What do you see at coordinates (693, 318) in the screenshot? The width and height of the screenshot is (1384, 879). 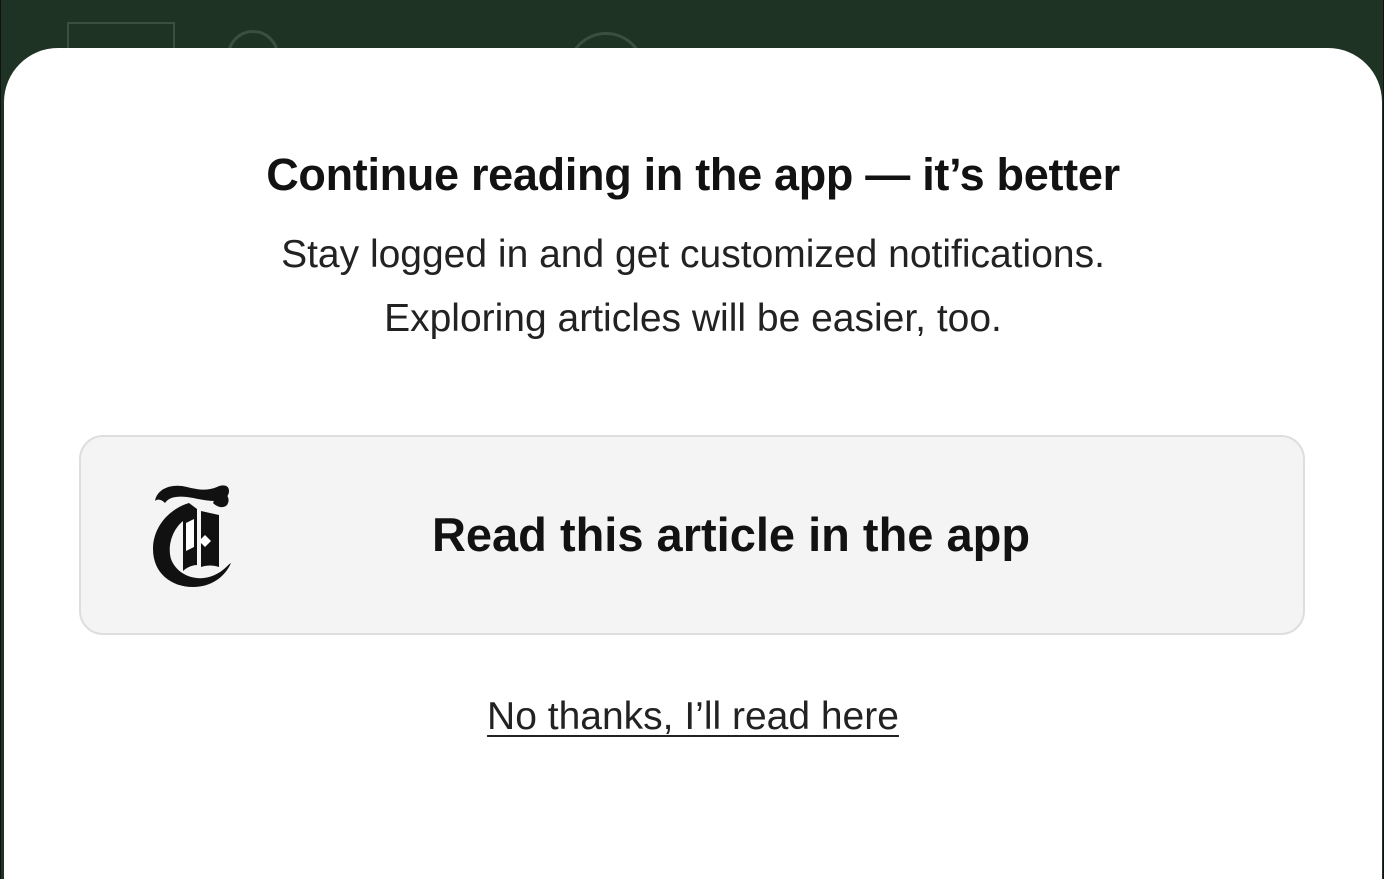 I see `modal-subtitle-line-2: Exploring articles will be easier, too.` at bounding box center [693, 318].